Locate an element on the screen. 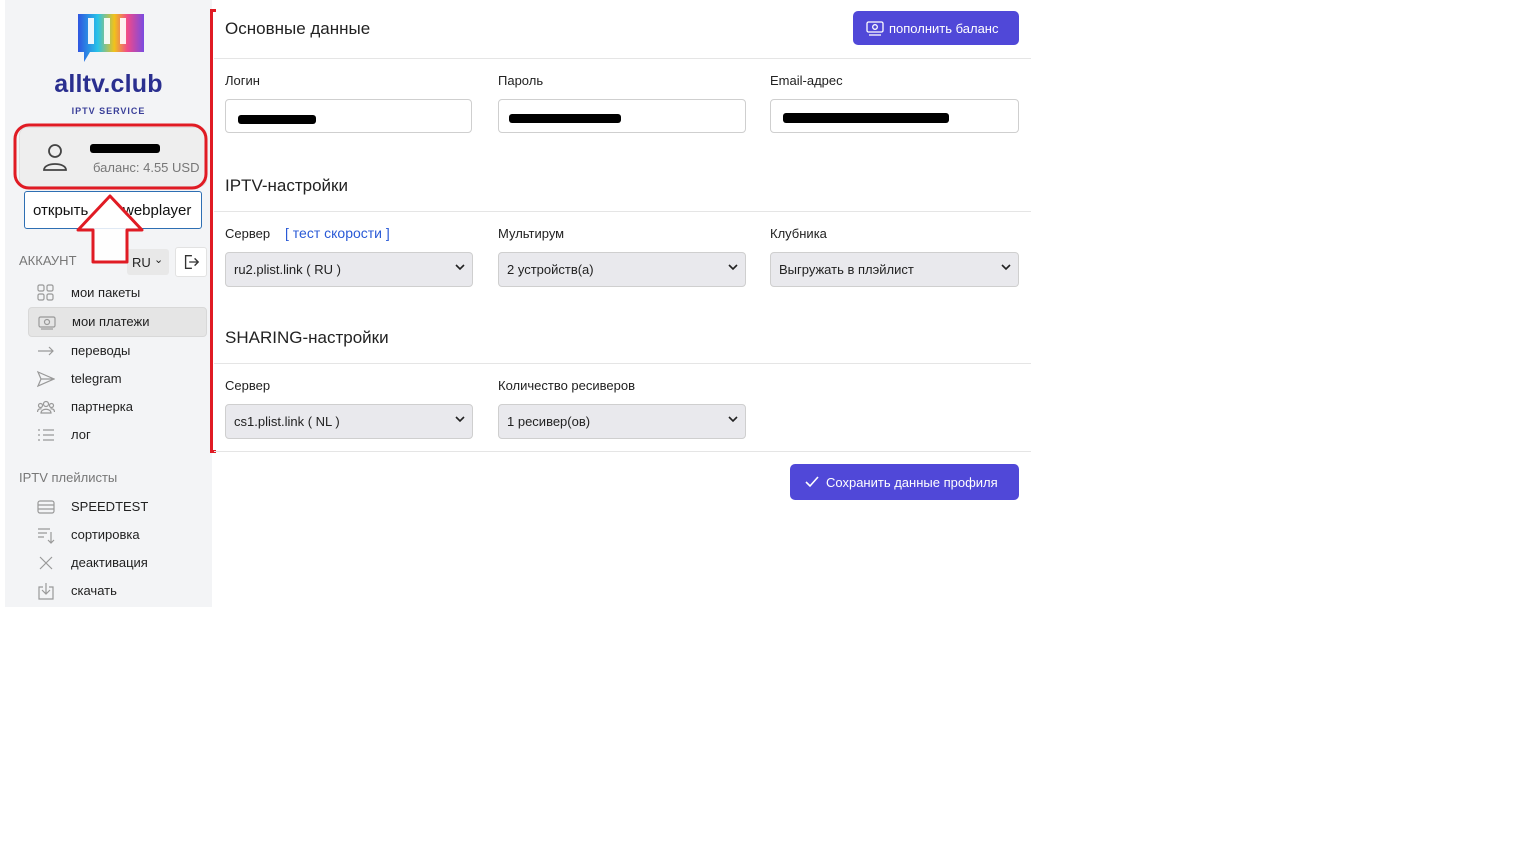  sidebar-item-partner: партнерка is located at coordinates (116, 407).